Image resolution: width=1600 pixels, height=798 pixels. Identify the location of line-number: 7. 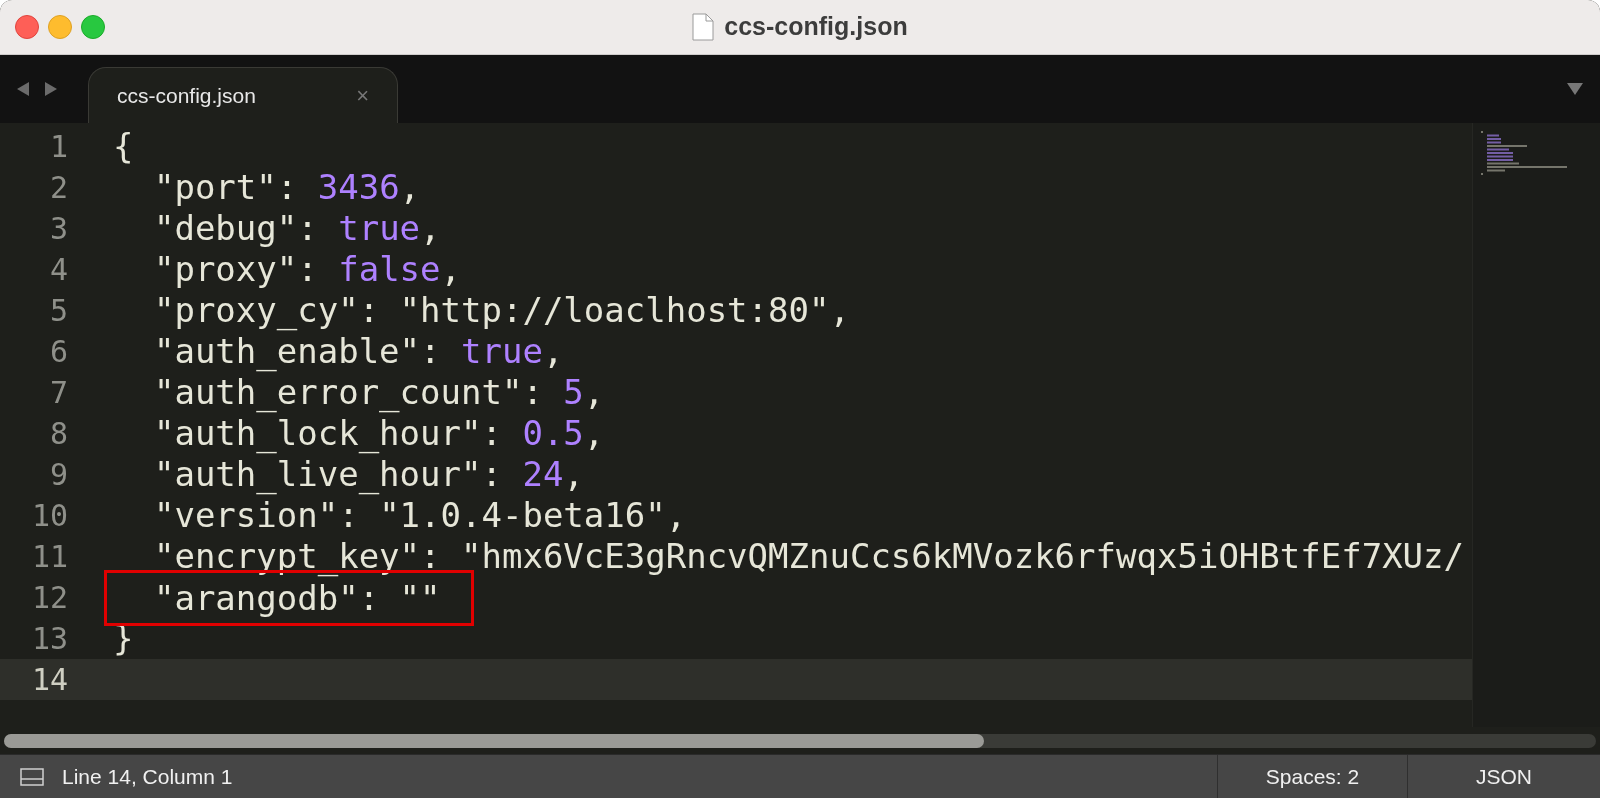
(58, 393).